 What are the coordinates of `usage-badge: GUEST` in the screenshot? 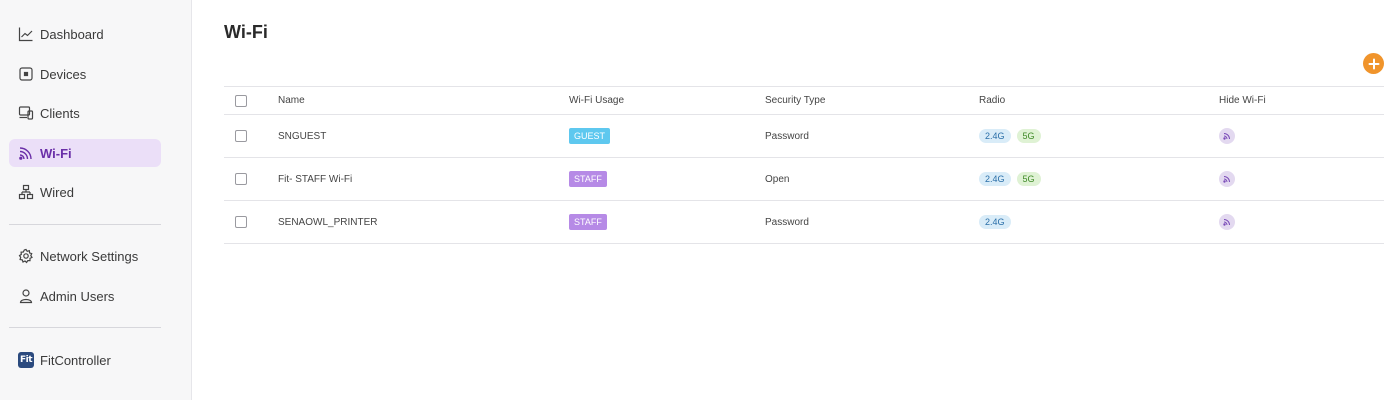 It's located at (590, 136).